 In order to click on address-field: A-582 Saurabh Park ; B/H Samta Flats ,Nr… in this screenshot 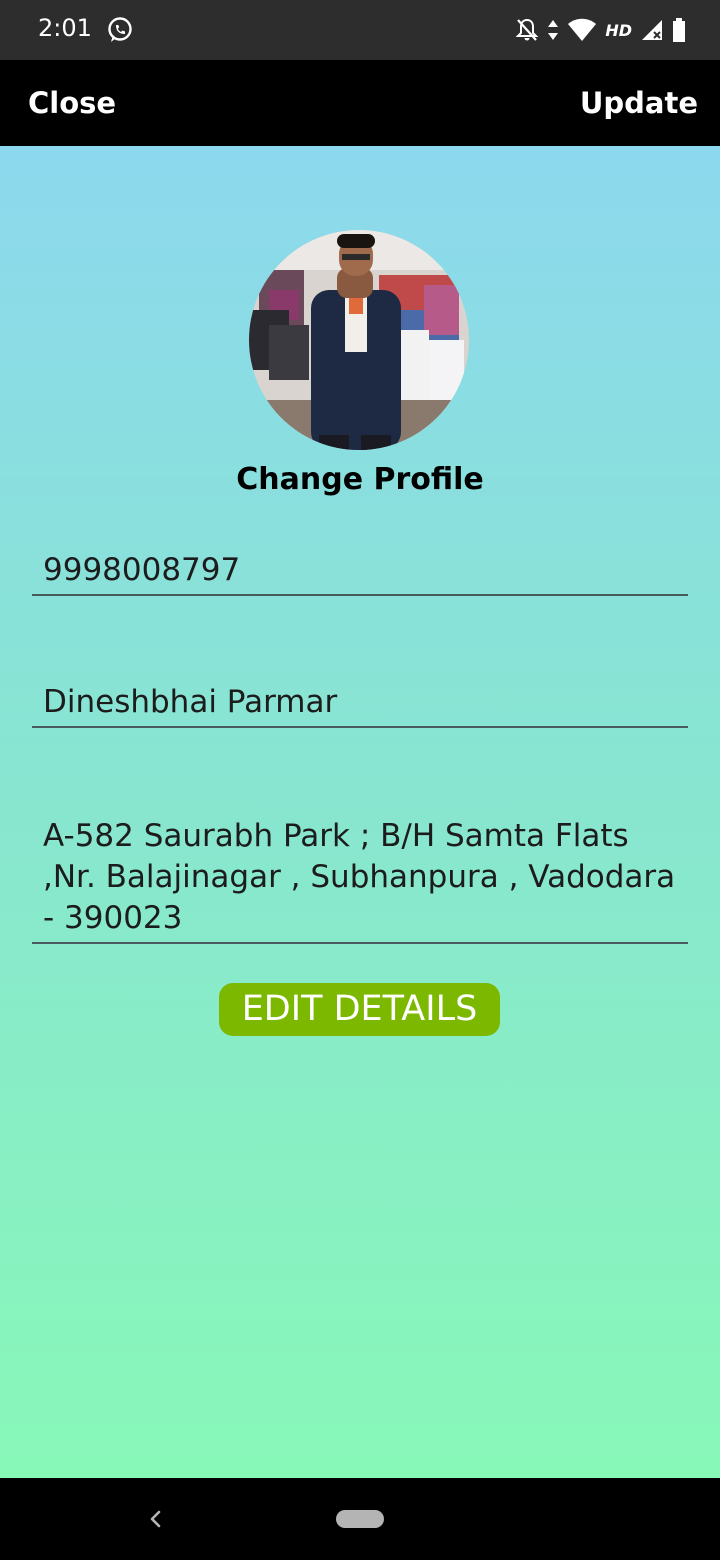, I will do `click(360, 880)`.